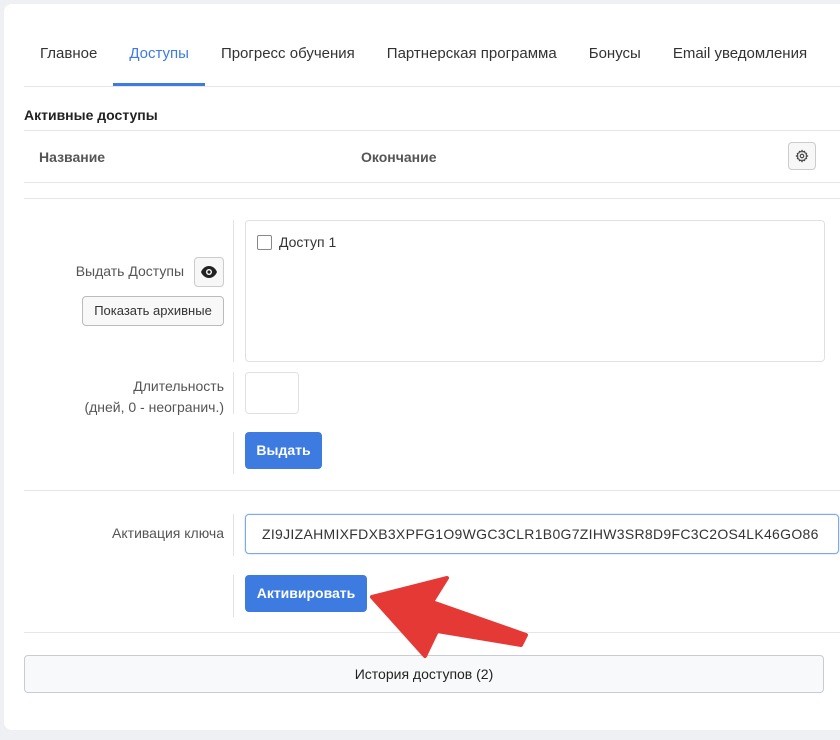 The image size is (840, 740). What do you see at coordinates (68, 58) in the screenshot?
I see `tab-main: Главное` at bounding box center [68, 58].